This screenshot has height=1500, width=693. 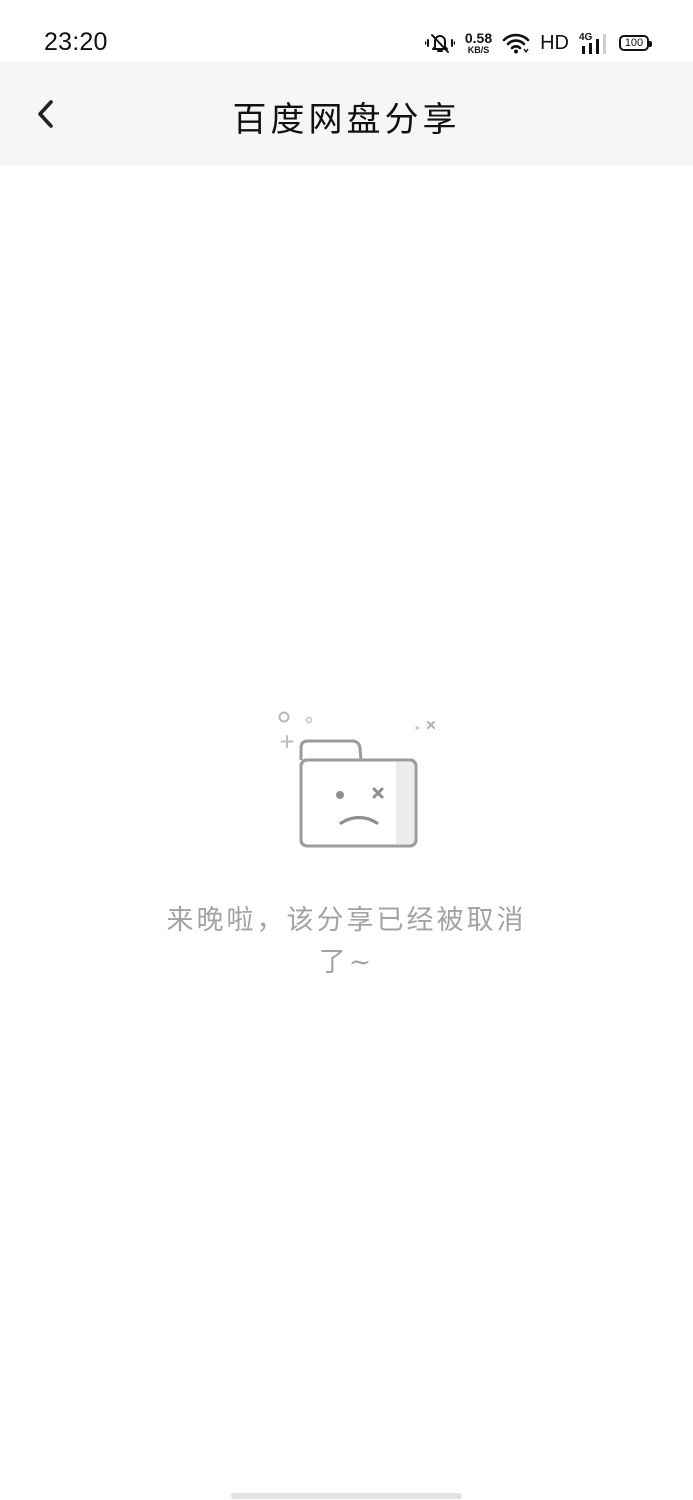 What do you see at coordinates (346, 1496) in the screenshot?
I see `home-indicator` at bounding box center [346, 1496].